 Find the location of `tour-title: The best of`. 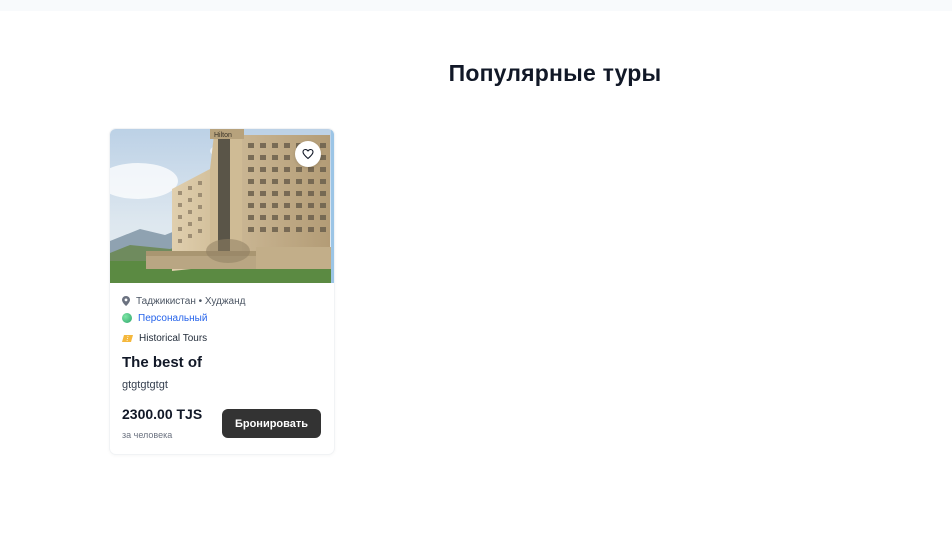

tour-title: The best of is located at coordinates (222, 362).